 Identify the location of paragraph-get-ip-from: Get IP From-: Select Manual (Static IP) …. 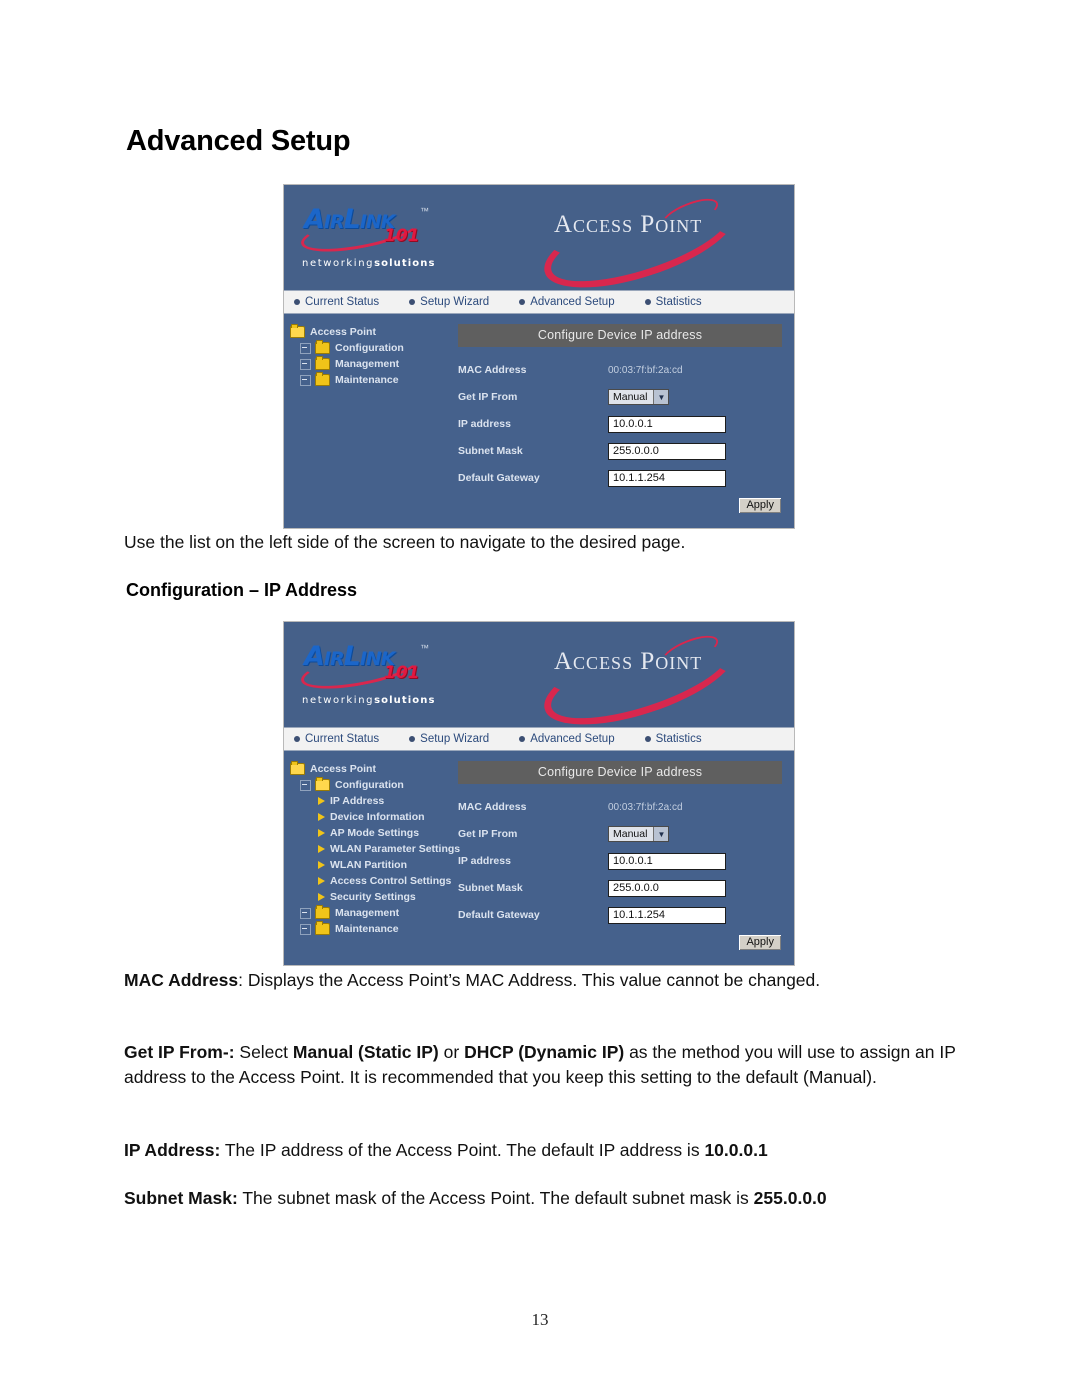
(543, 1065).